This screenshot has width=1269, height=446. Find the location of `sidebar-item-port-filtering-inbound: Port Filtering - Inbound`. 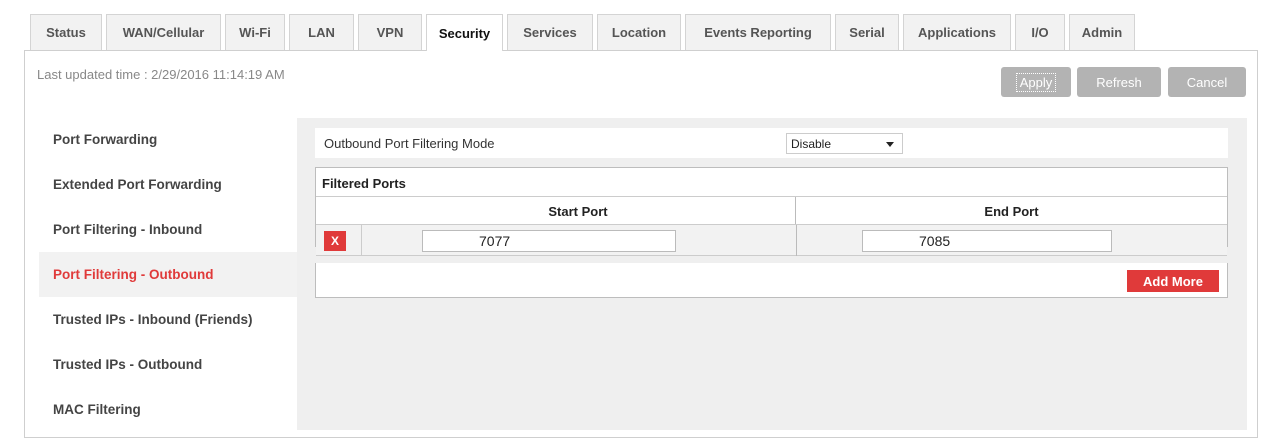

sidebar-item-port-filtering-inbound: Port Filtering - Inbound is located at coordinates (168, 229).